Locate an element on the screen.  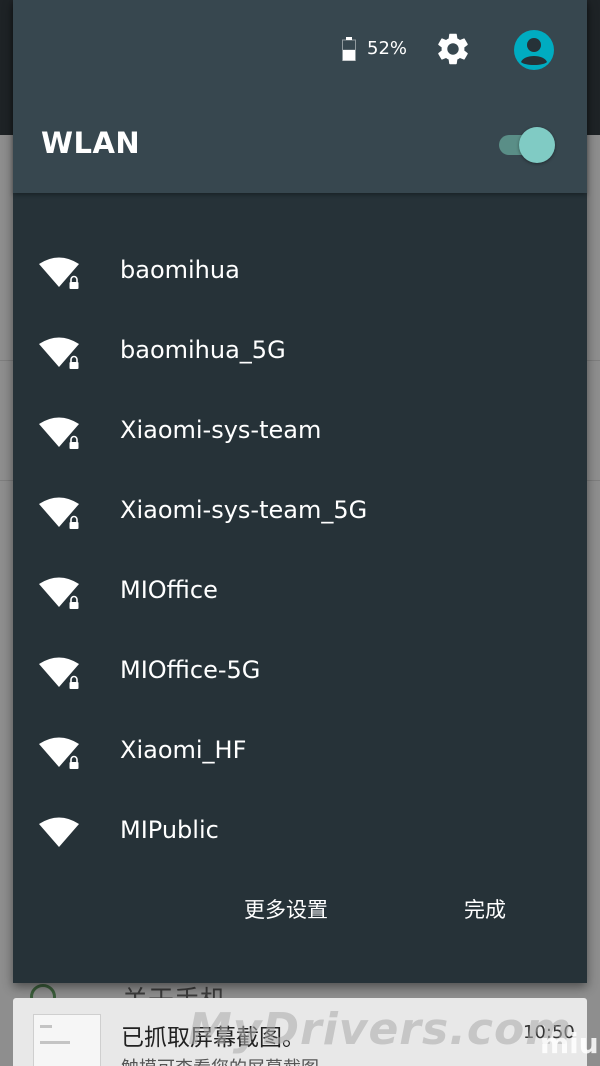
network-row: Xiaomi_HF is located at coordinates (300, 754).